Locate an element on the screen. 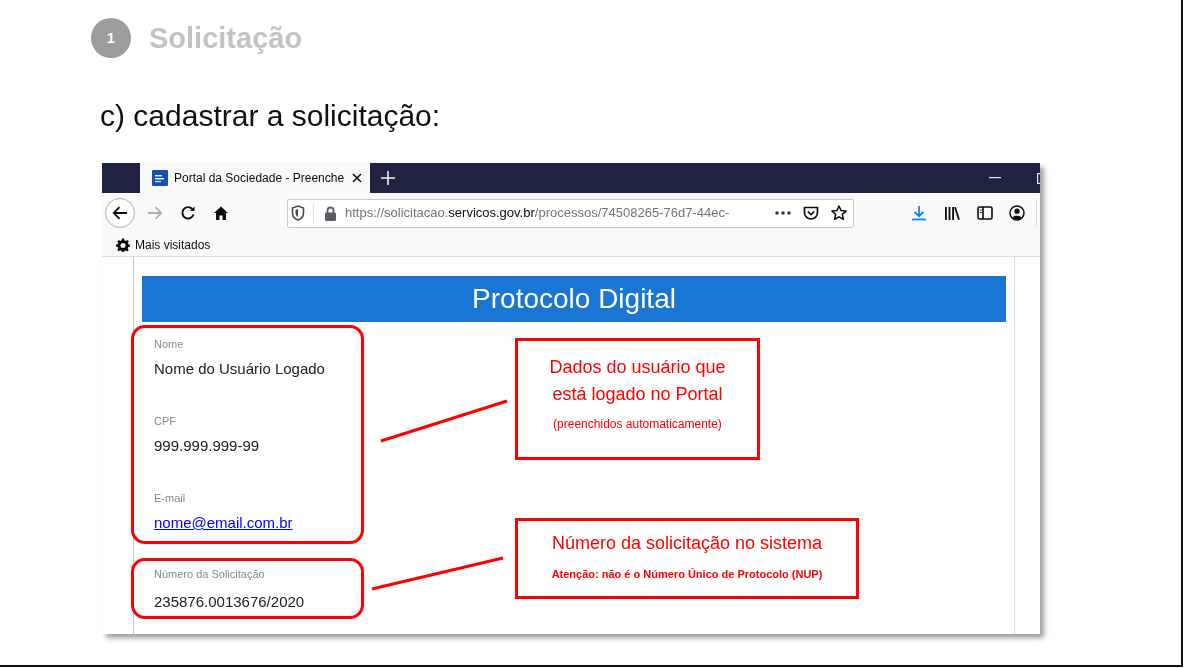 Image resolution: width=1184 pixels, height=668 pixels. home-icon is located at coordinates (221, 213).